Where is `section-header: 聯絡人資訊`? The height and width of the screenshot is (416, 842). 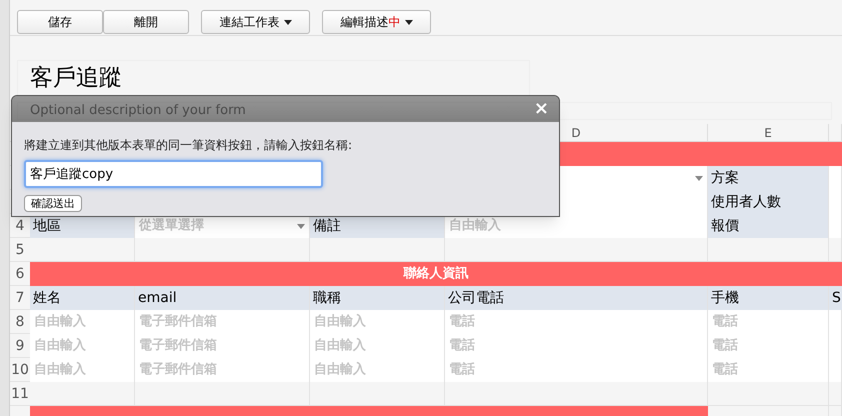 section-header: 聯絡人資訊 is located at coordinates (436, 274).